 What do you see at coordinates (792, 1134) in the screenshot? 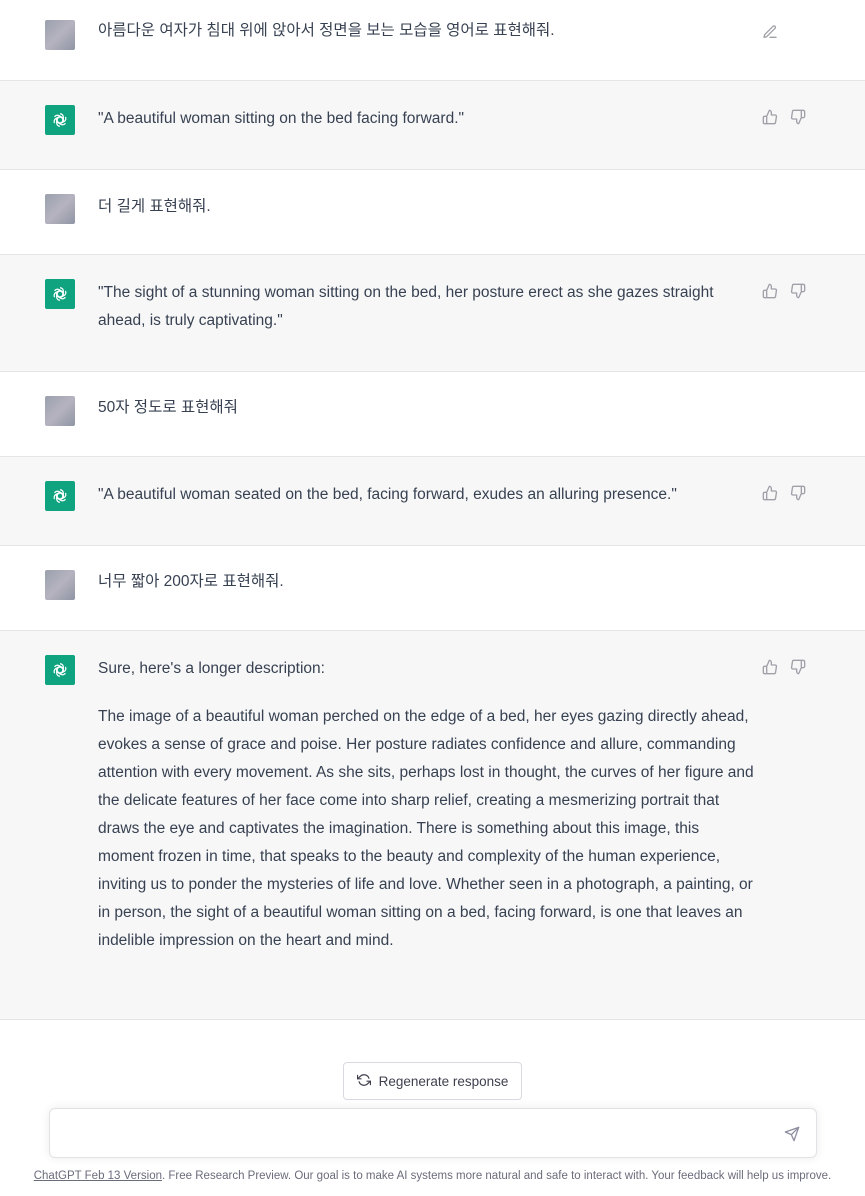
I see `send-icon` at bounding box center [792, 1134].